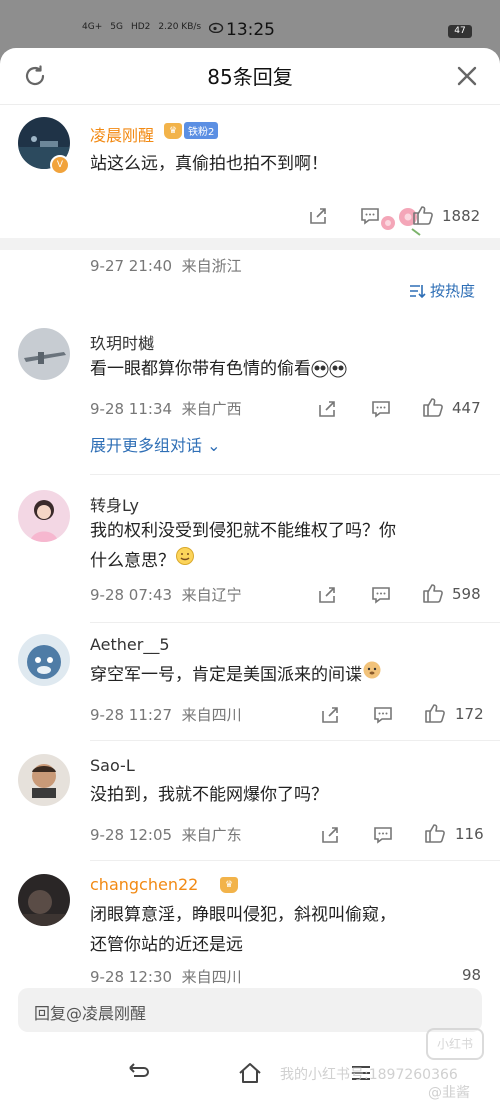 This screenshot has height=1100, width=500. What do you see at coordinates (155, 444) in the screenshot?
I see `expand-conversation-link: 展开更多组对话 ⌄` at bounding box center [155, 444].